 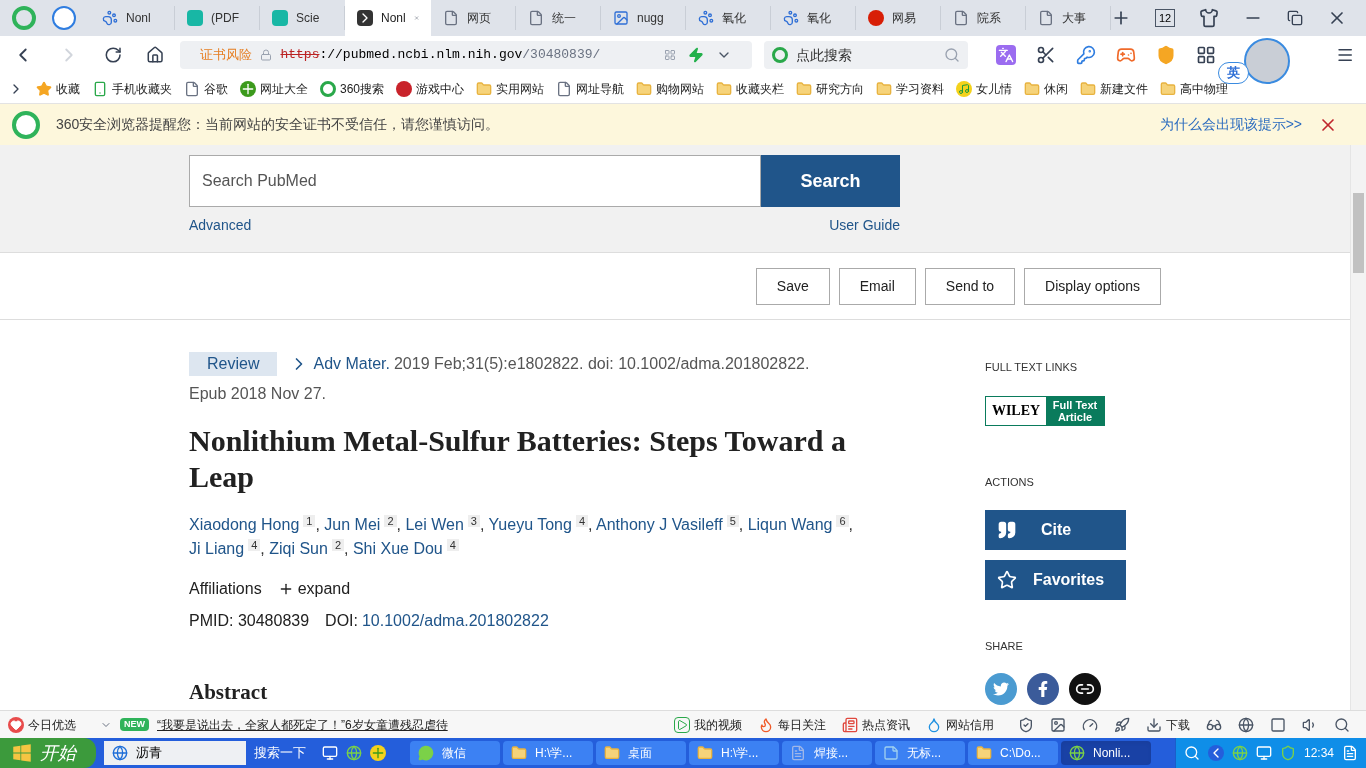 I want to click on browser-logo-icon, so click(x=24, y=18).